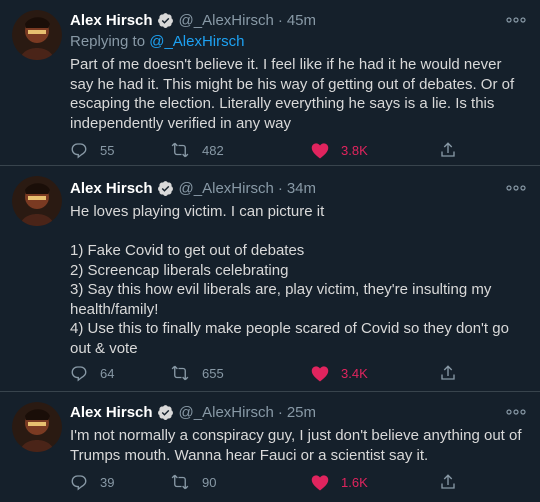 This screenshot has width=540, height=502. What do you see at coordinates (354, 150) in the screenshot?
I see `like-count: 3.8K` at bounding box center [354, 150].